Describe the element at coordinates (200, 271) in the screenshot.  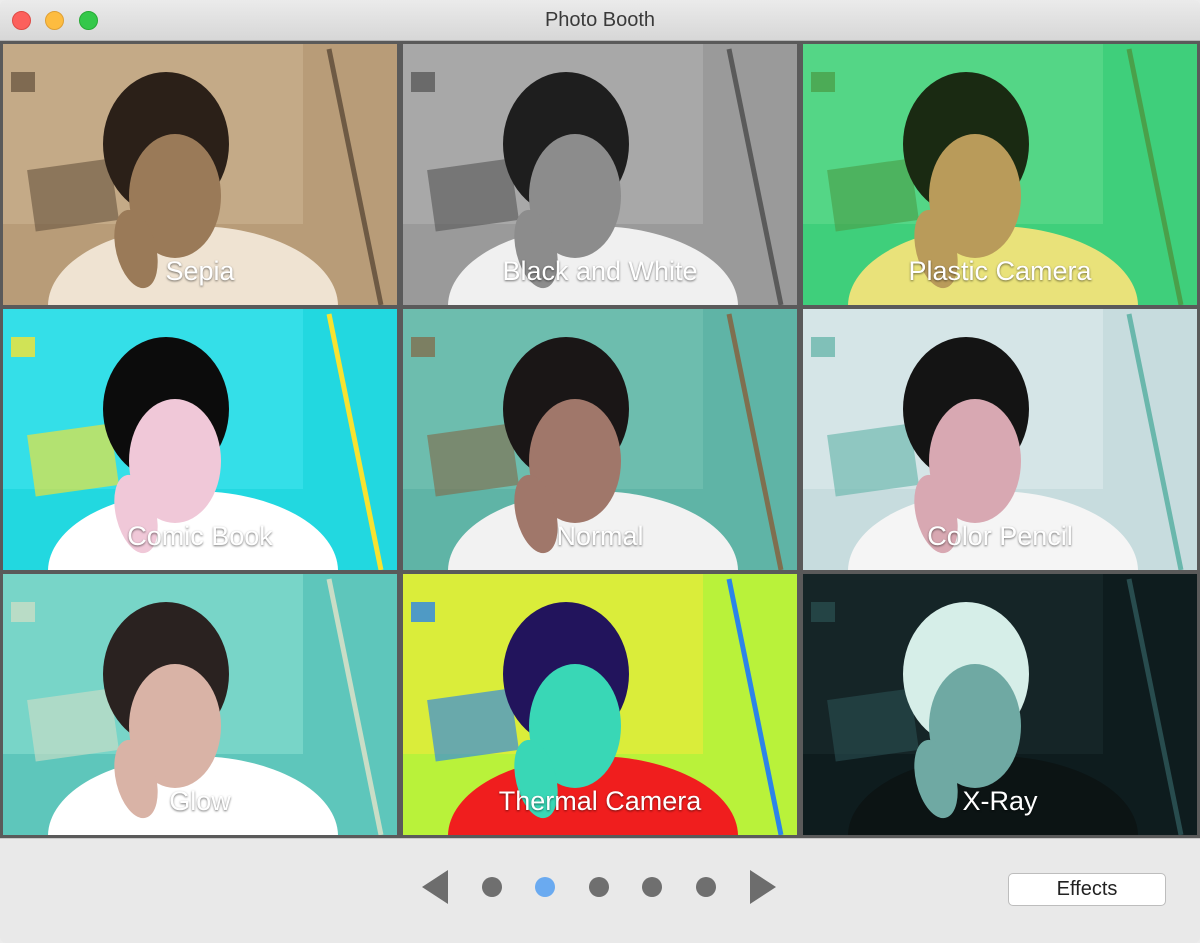
I see `effect-label: Sepia` at that location.